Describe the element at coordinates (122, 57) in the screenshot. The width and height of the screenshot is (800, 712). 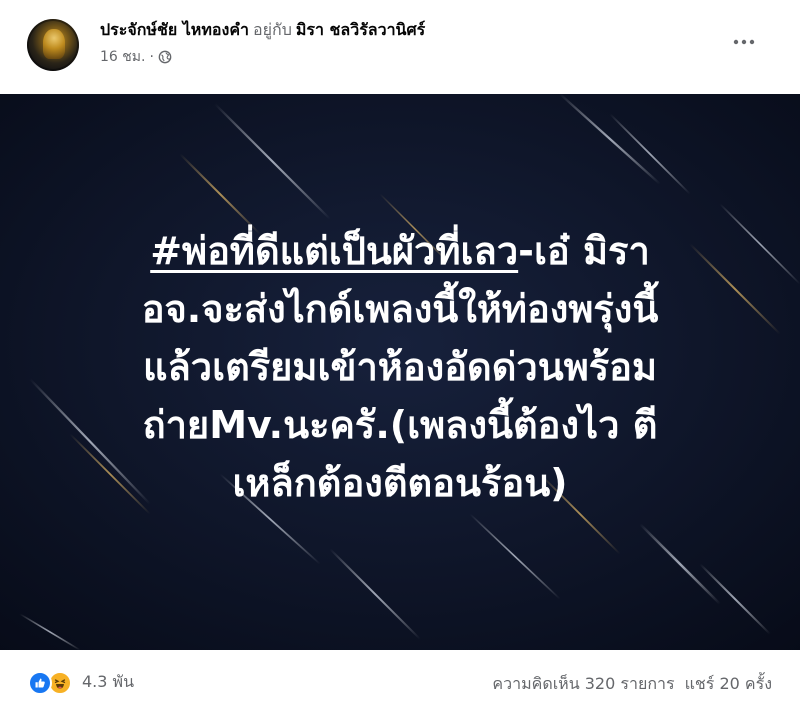
I see `post-timestamp: 16 ชม.` at that location.